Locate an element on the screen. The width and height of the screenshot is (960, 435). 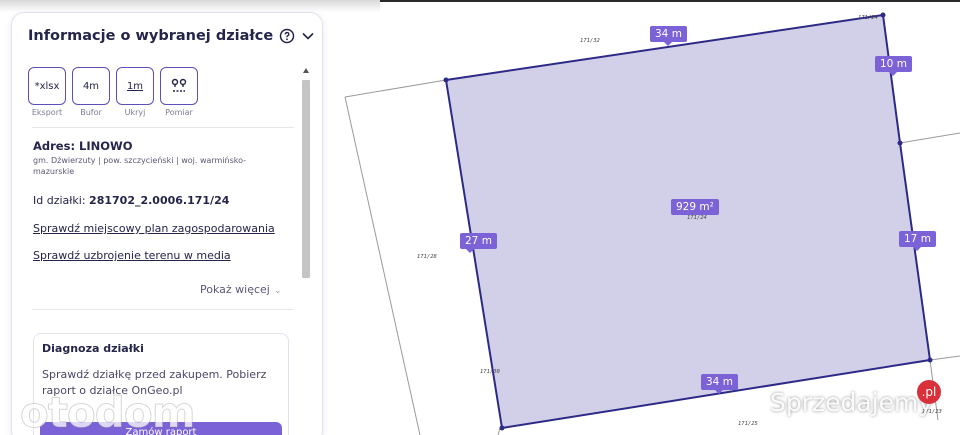
tool-buffer-label: Bufor is located at coordinates (91, 112).